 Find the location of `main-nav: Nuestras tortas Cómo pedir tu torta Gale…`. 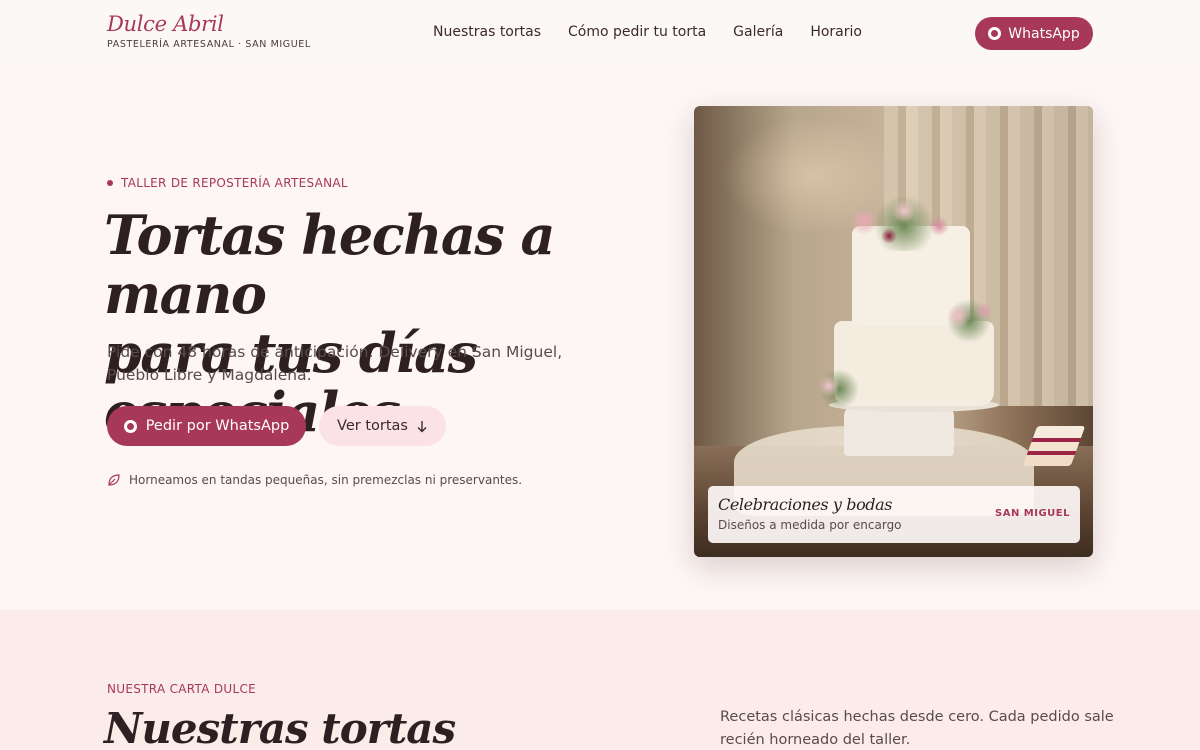

main-nav: Nuestras tortas Cómo pedir tu torta Gale… is located at coordinates (661, 32).